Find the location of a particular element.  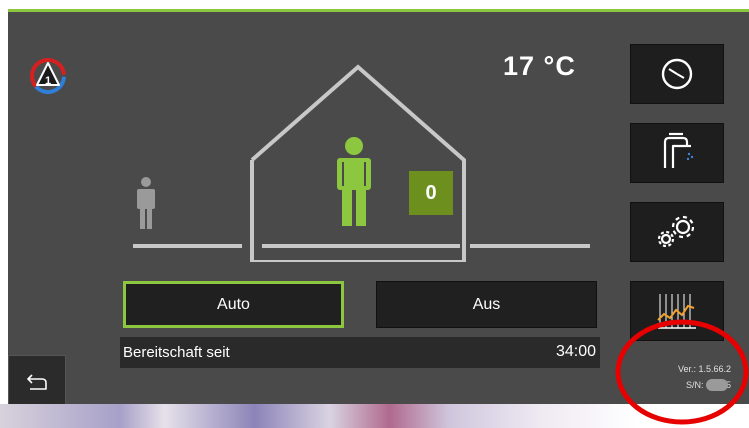

background-strip is located at coordinates (374, 416).